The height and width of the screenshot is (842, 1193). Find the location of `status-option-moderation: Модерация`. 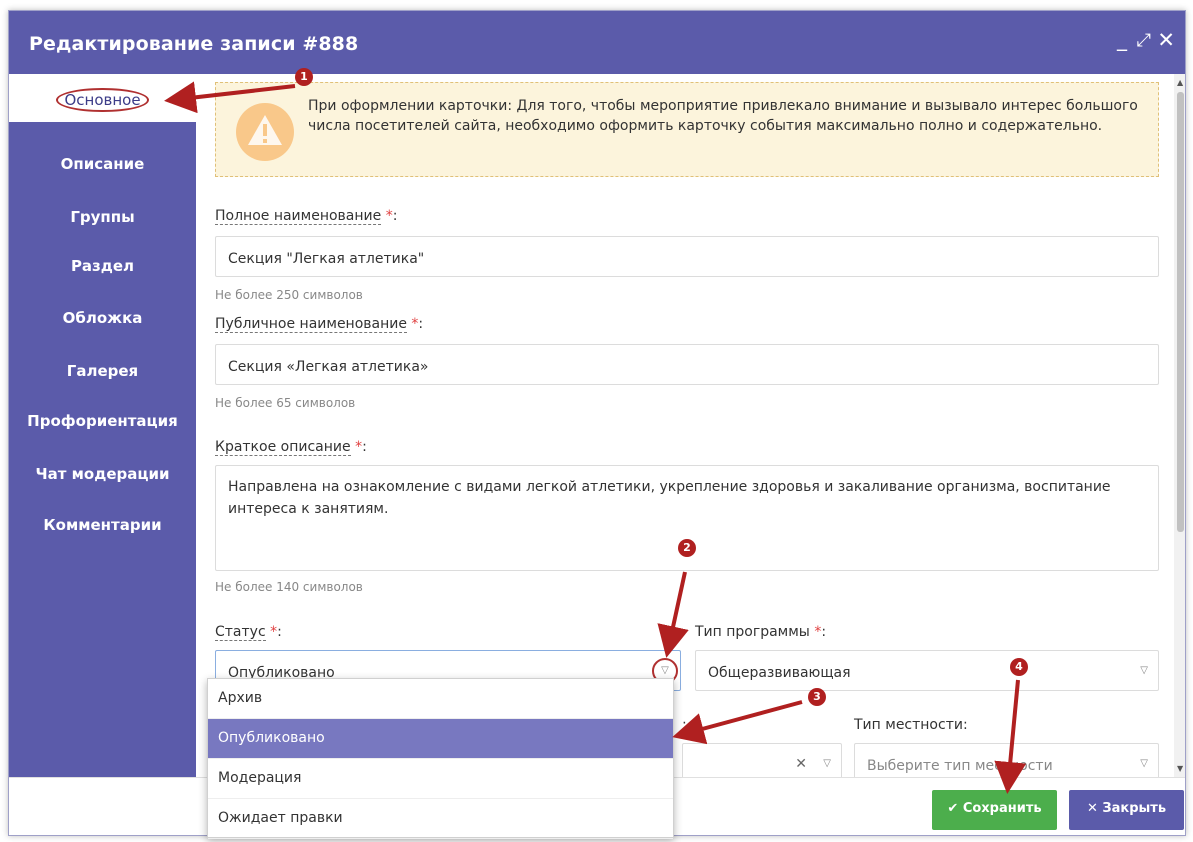

status-option-moderation: Модерация is located at coordinates (440, 779).